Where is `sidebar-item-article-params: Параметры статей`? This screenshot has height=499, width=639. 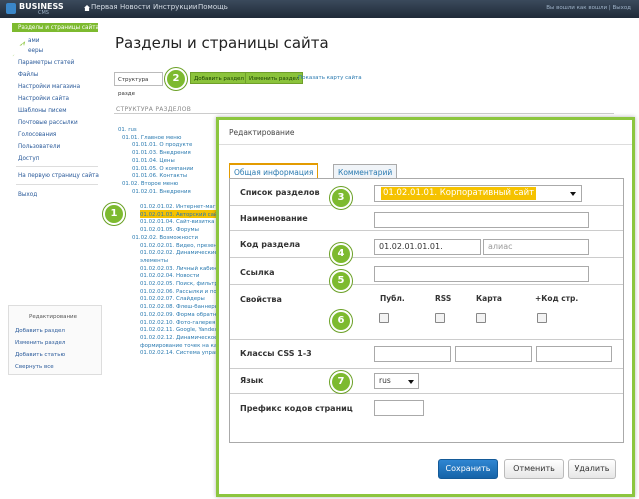
sidebar-item-article-params: Параметры статей is located at coordinates (46, 63).